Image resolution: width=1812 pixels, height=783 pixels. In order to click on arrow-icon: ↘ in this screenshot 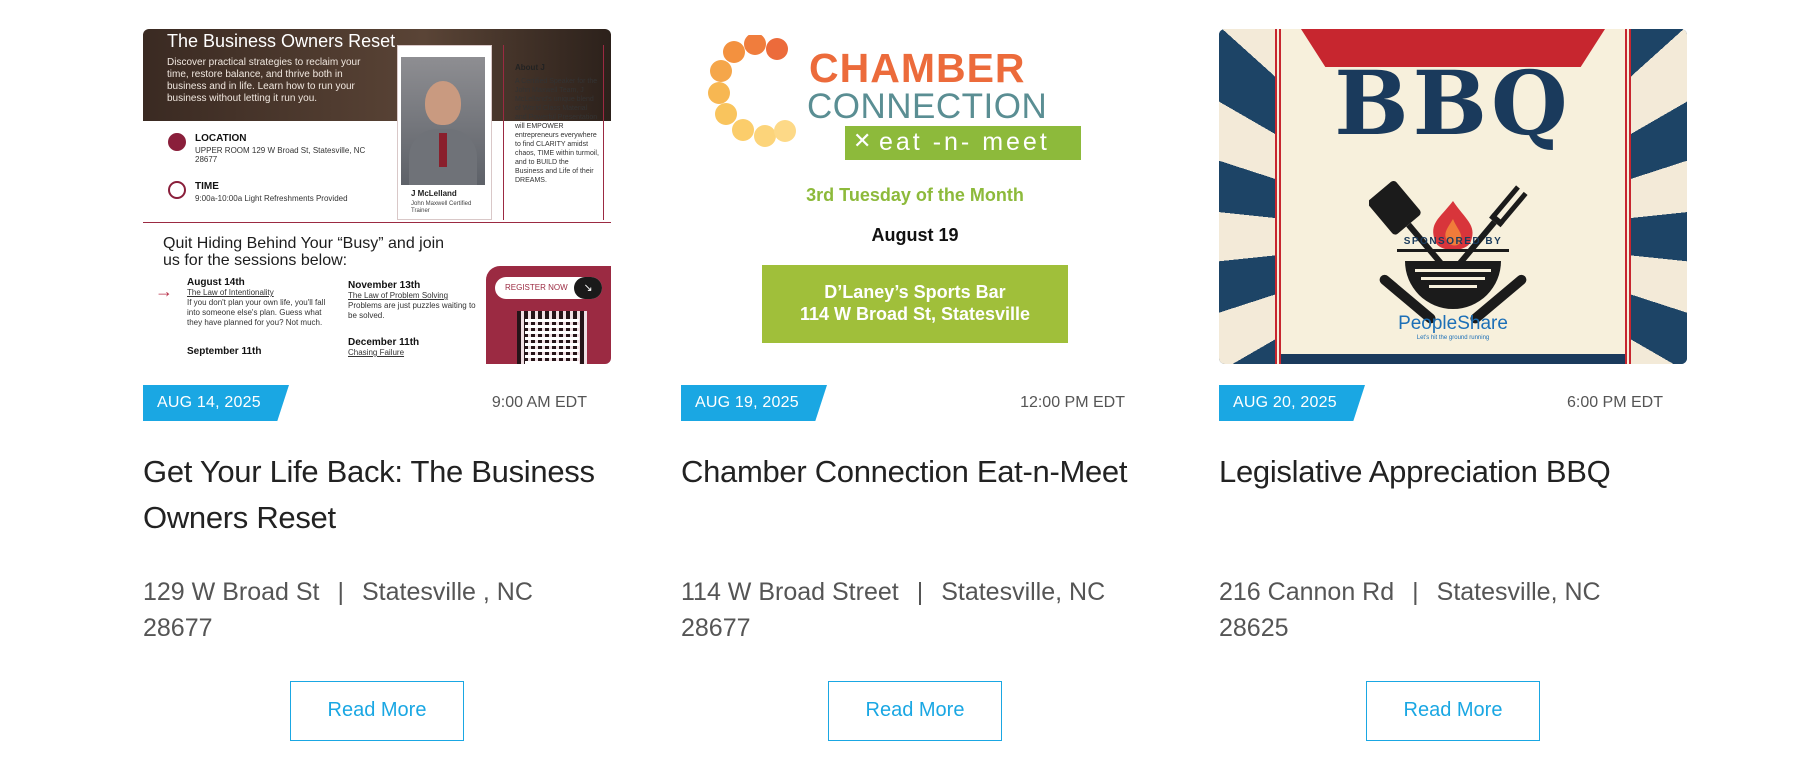, I will do `click(588, 288)`.